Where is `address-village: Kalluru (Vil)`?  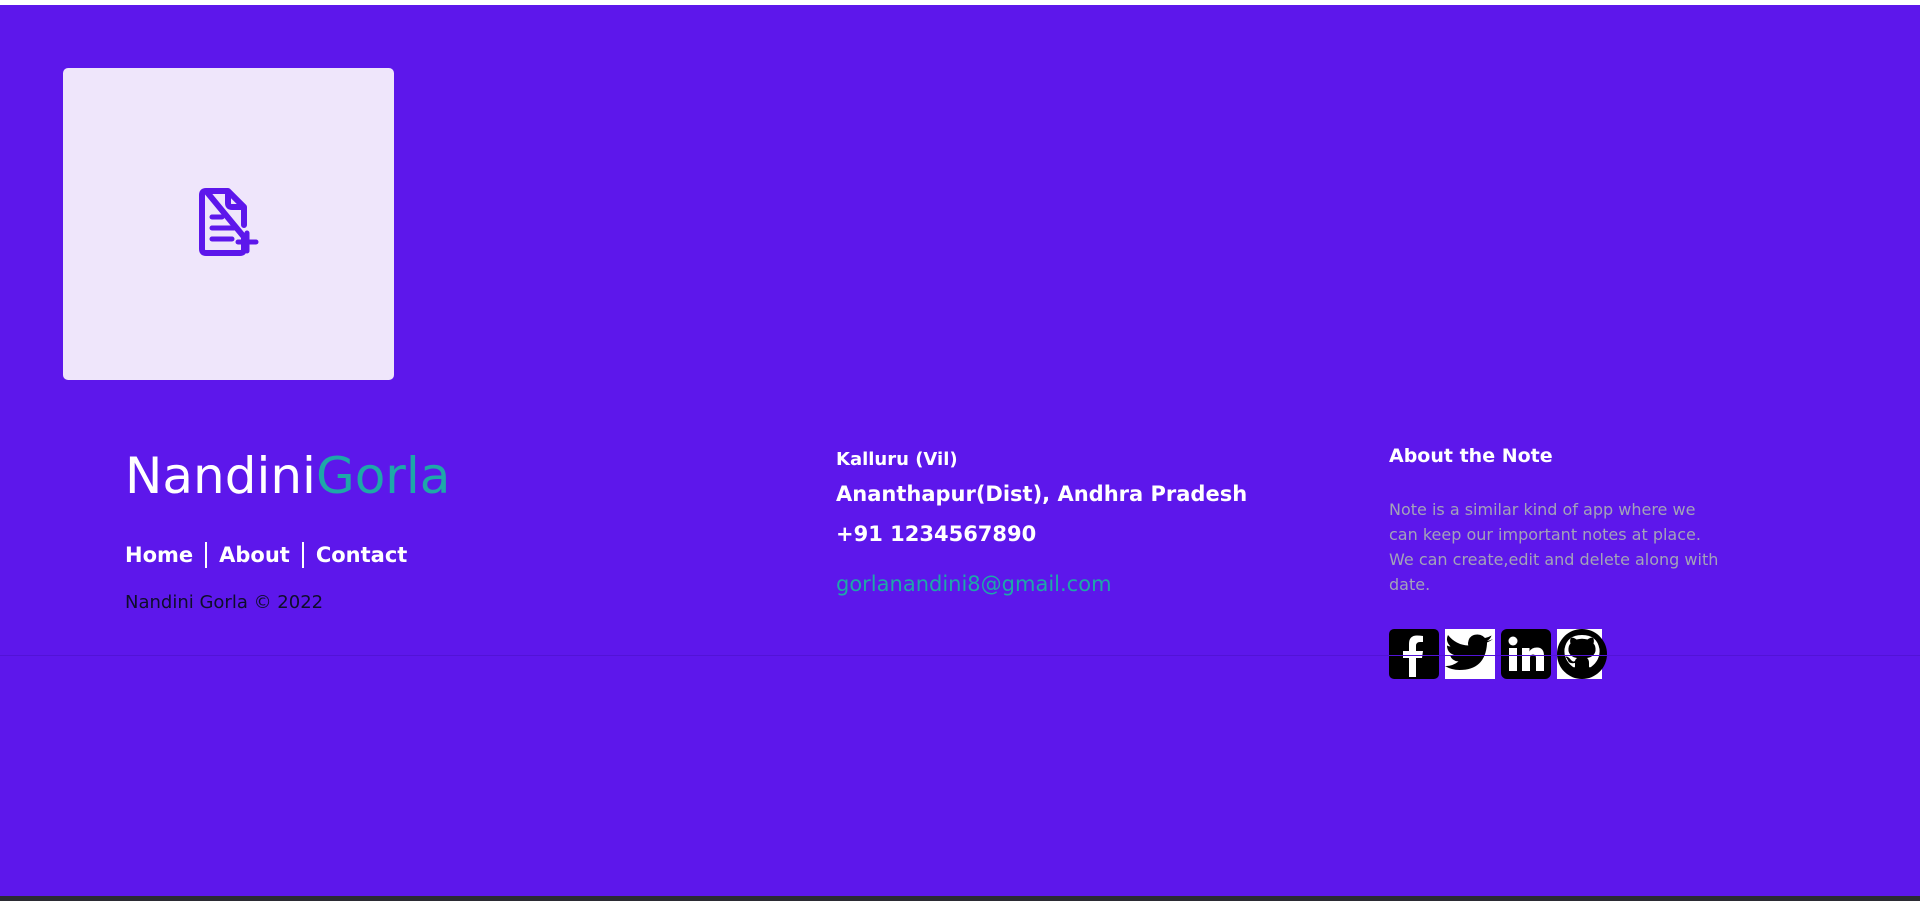 address-village: Kalluru (Vil) is located at coordinates (897, 459).